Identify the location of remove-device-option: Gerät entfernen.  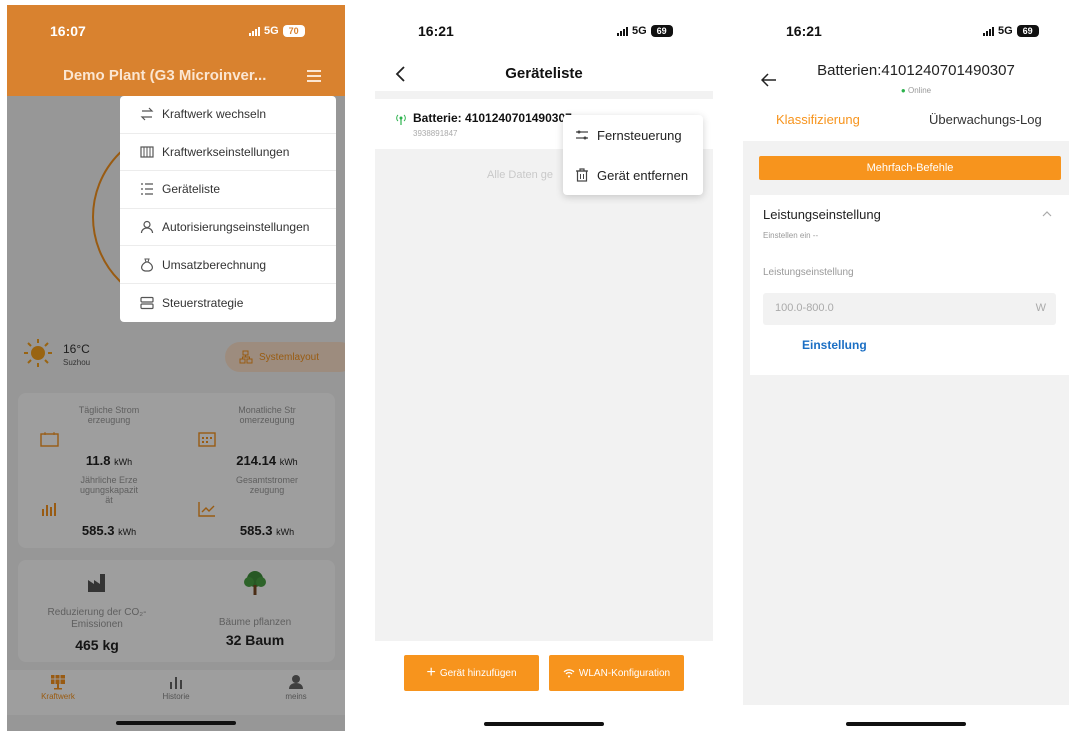
(633, 175).